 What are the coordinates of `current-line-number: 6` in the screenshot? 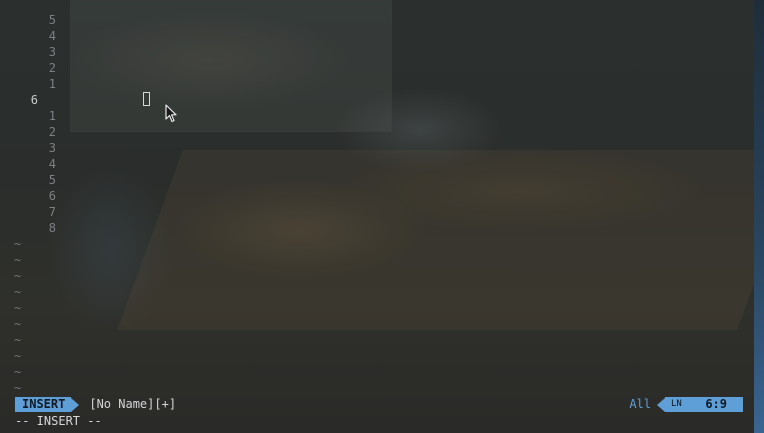 It's located at (34, 100).